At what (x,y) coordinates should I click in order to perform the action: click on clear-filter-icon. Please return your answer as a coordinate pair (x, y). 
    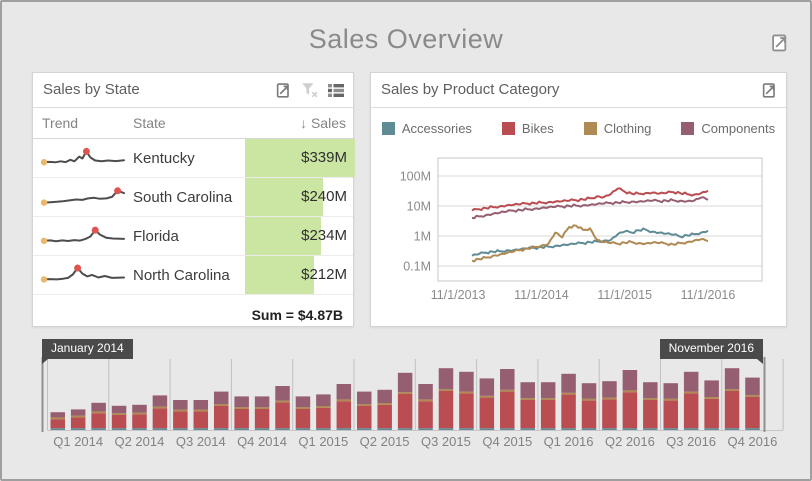
    Looking at the image, I should click on (309, 90).